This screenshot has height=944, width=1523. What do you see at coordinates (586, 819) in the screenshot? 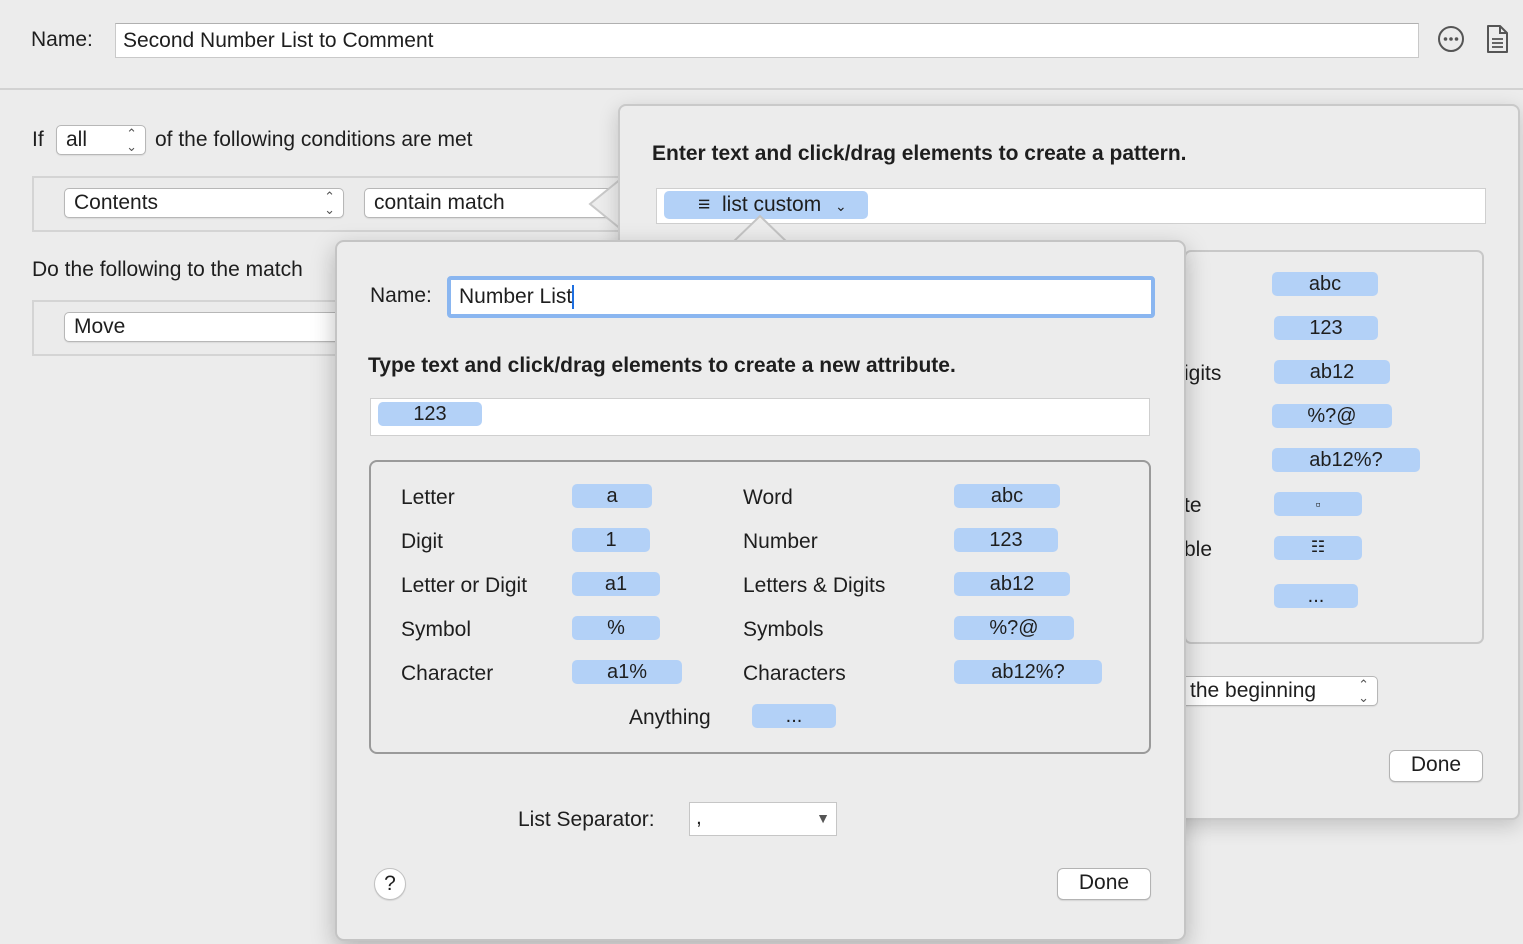
I see `list-separator-label: List Separator:` at bounding box center [586, 819].